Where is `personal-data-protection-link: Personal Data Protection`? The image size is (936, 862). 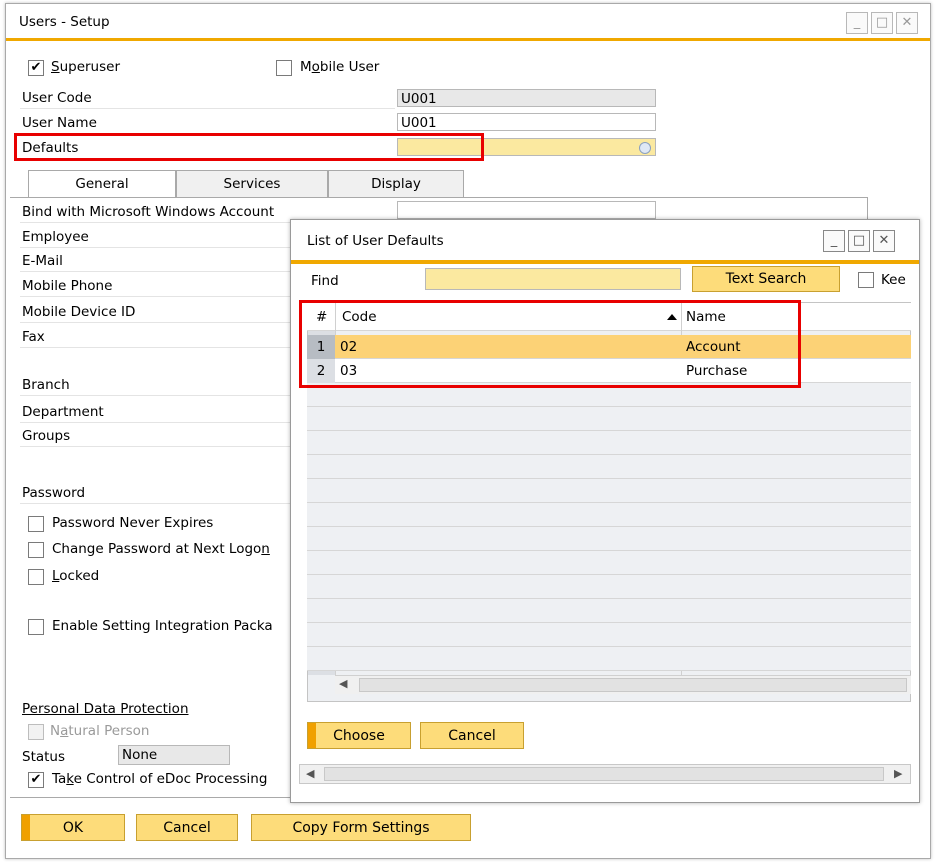 personal-data-protection-link: Personal Data Protection is located at coordinates (105, 709).